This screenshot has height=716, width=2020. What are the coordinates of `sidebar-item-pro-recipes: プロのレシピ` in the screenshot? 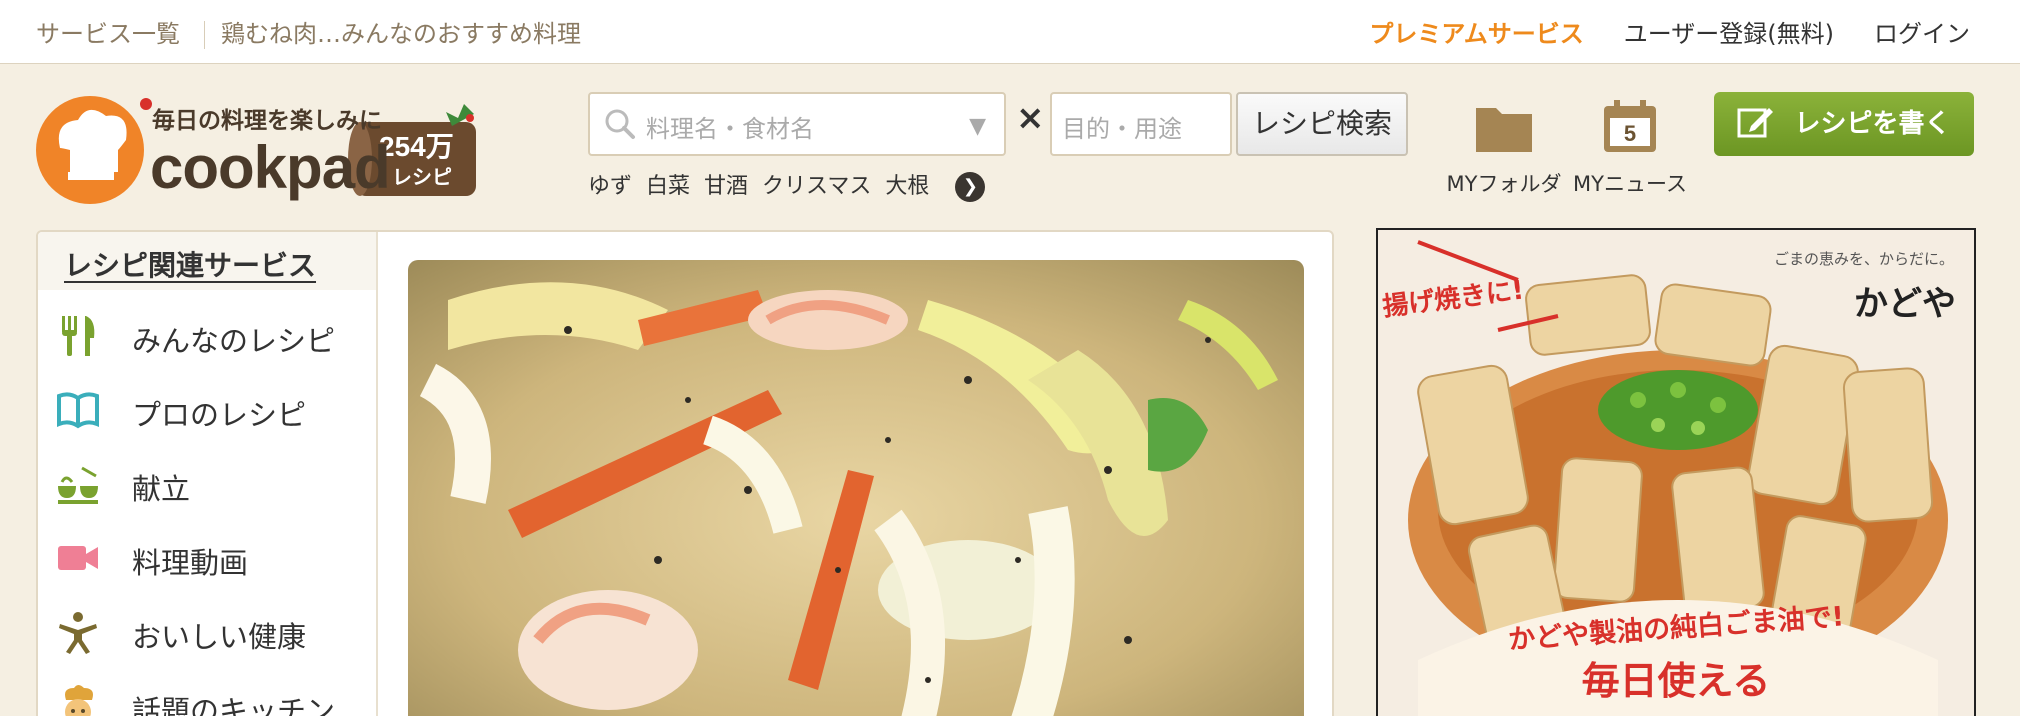 It's located at (206, 410).